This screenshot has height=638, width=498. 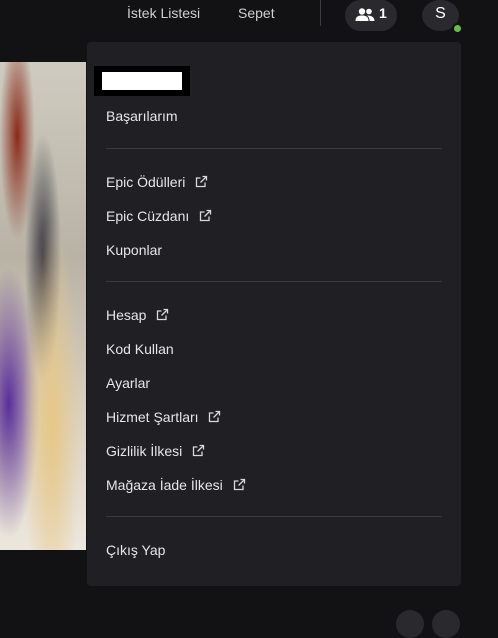 I want to click on menu-item-epic-wallet: Epic Cüzdanı, so click(x=159, y=216).